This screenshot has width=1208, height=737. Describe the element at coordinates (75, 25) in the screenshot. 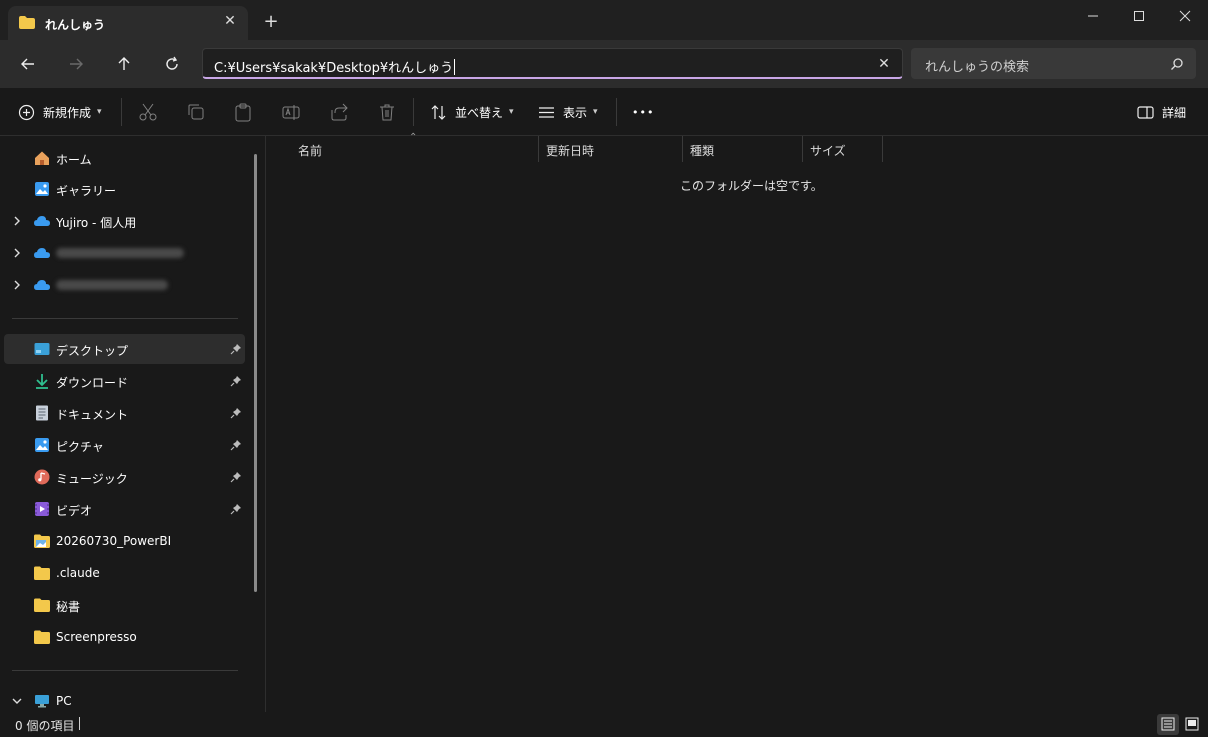

I see `tab-title: れんしゅう` at that location.